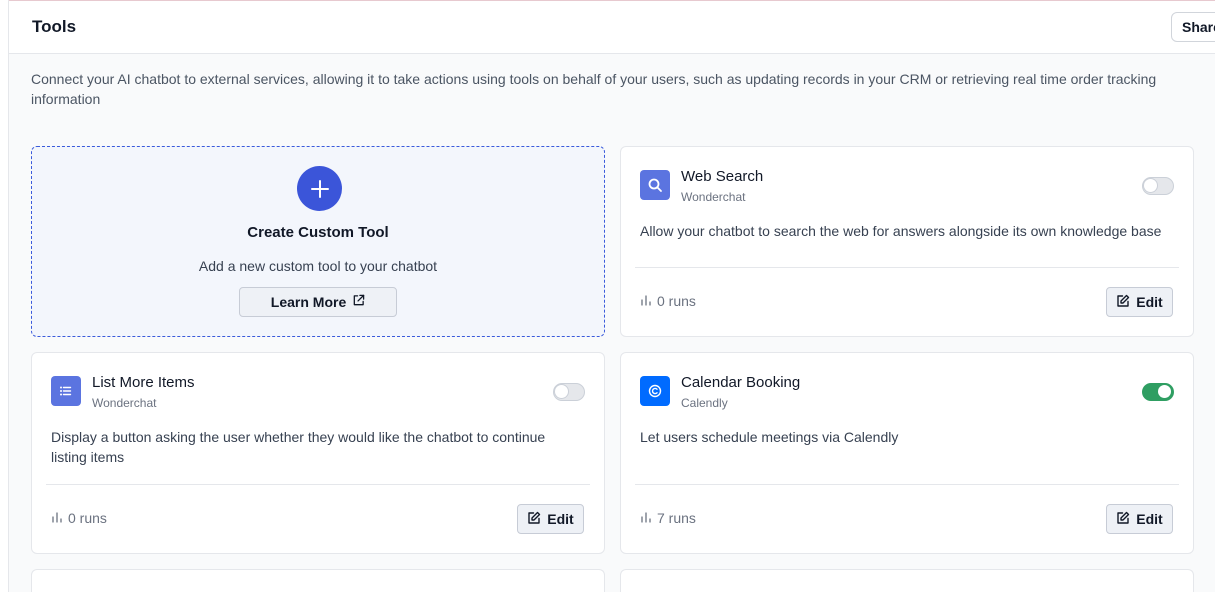 The height and width of the screenshot is (592, 1215). Describe the element at coordinates (358, 302) in the screenshot. I see `external-link-icon` at that location.